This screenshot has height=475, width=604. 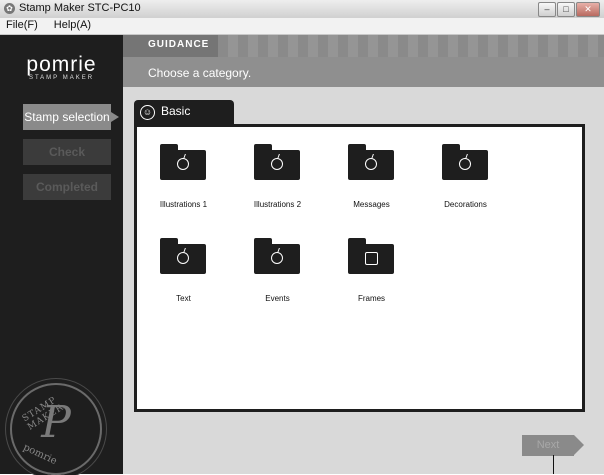 I want to click on step-completed: Completed, so click(x=67, y=187).